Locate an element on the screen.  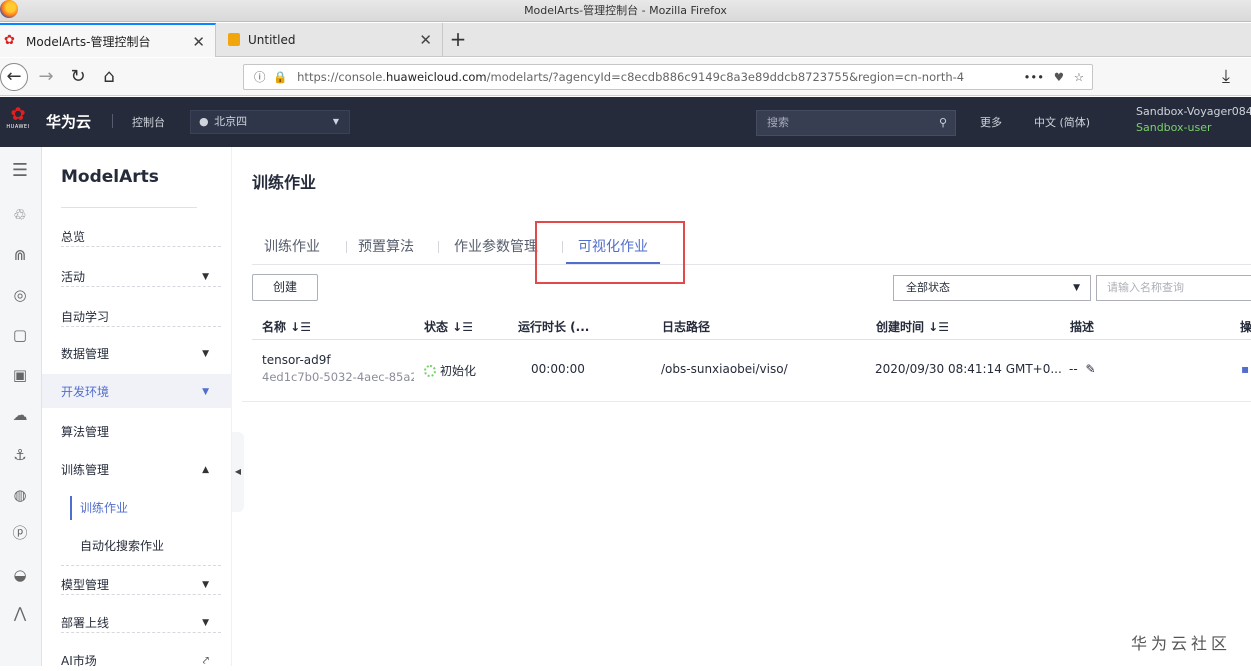
tab-job-parameters: 作业参数管理 is located at coordinates (496, 247).